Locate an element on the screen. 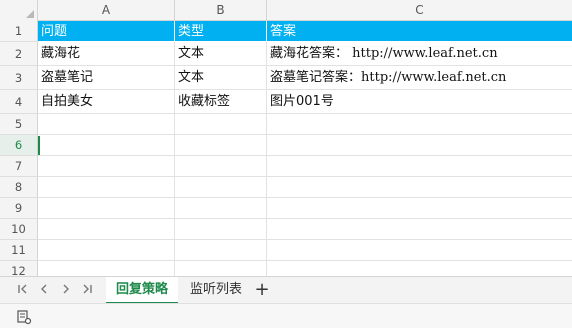 The width and height of the screenshot is (572, 328). cell-c5 is located at coordinates (419, 124).